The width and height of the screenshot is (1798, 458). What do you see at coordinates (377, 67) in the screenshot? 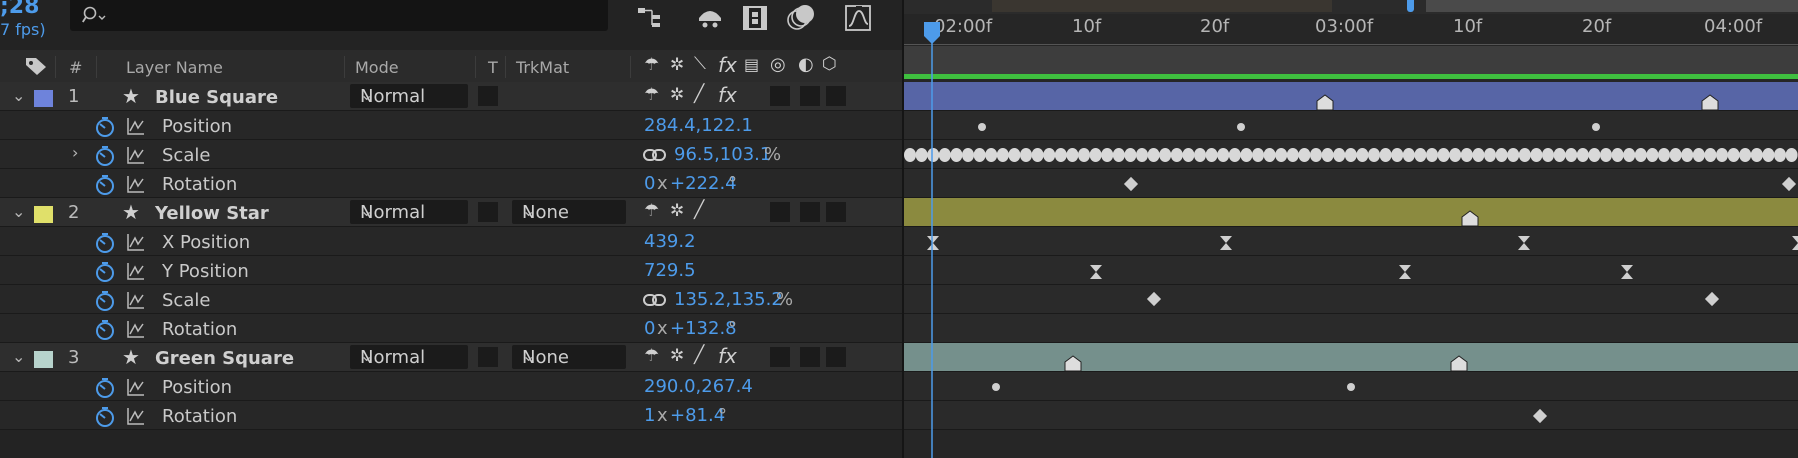
I see `column-mode: Mode` at bounding box center [377, 67].